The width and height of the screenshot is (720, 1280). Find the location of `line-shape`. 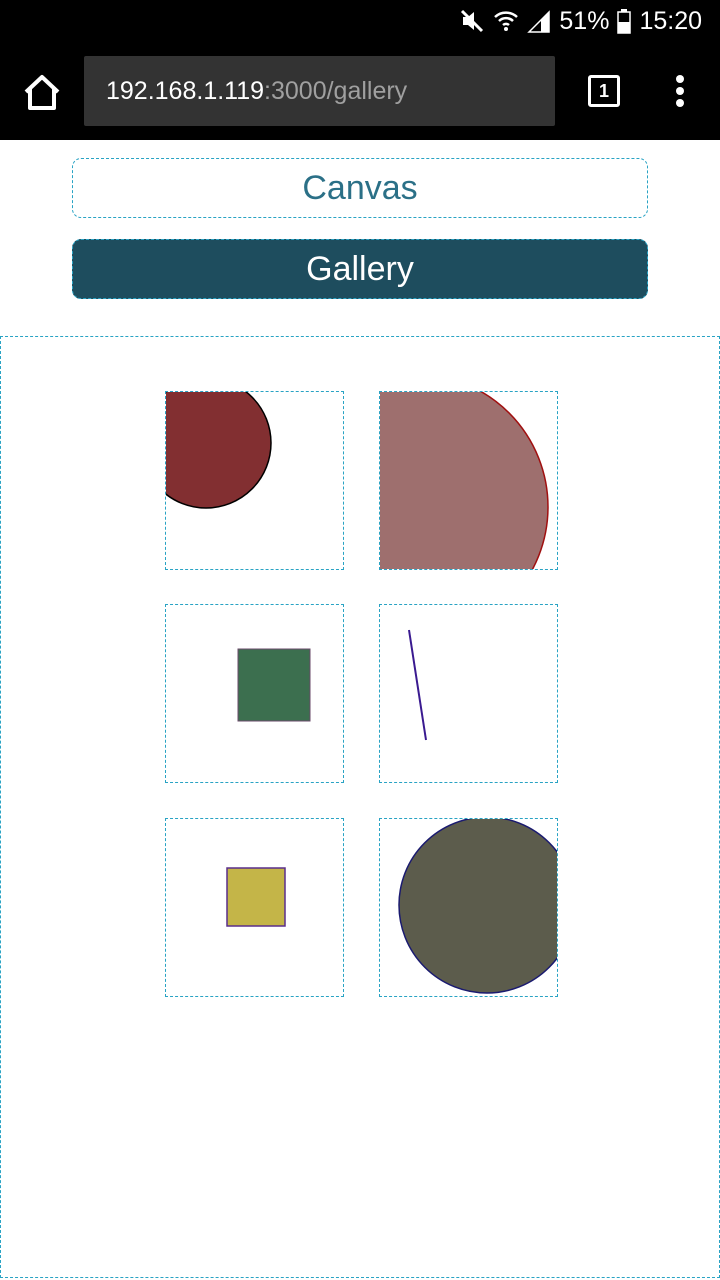

line-shape is located at coordinates (417, 685).